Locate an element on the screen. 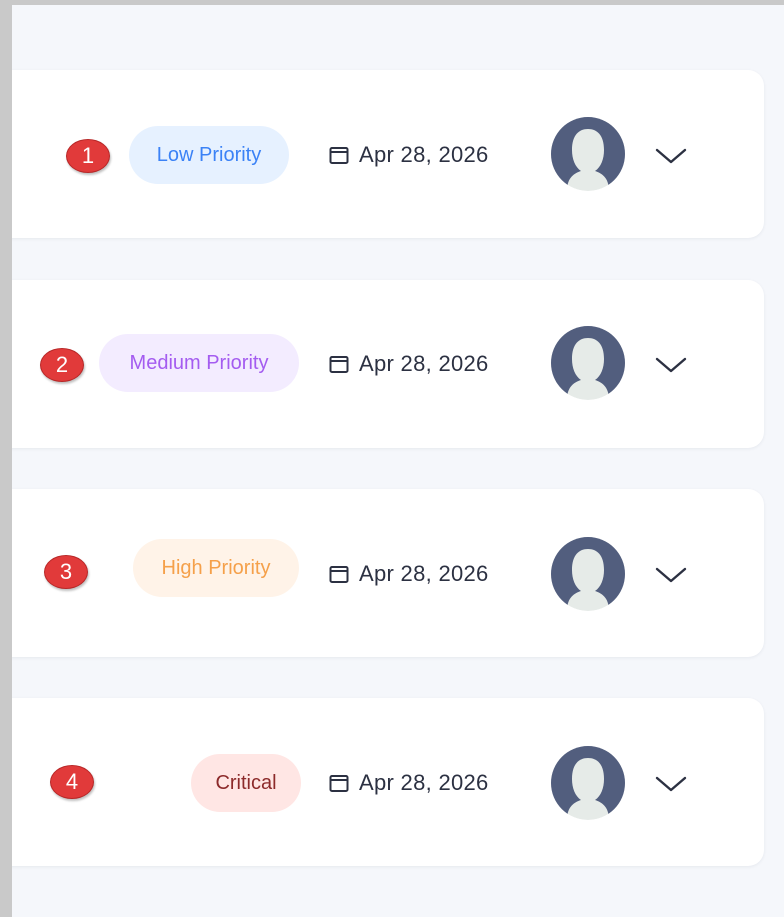  priority-badge-medium: Medium Priority is located at coordinates (199, 363).